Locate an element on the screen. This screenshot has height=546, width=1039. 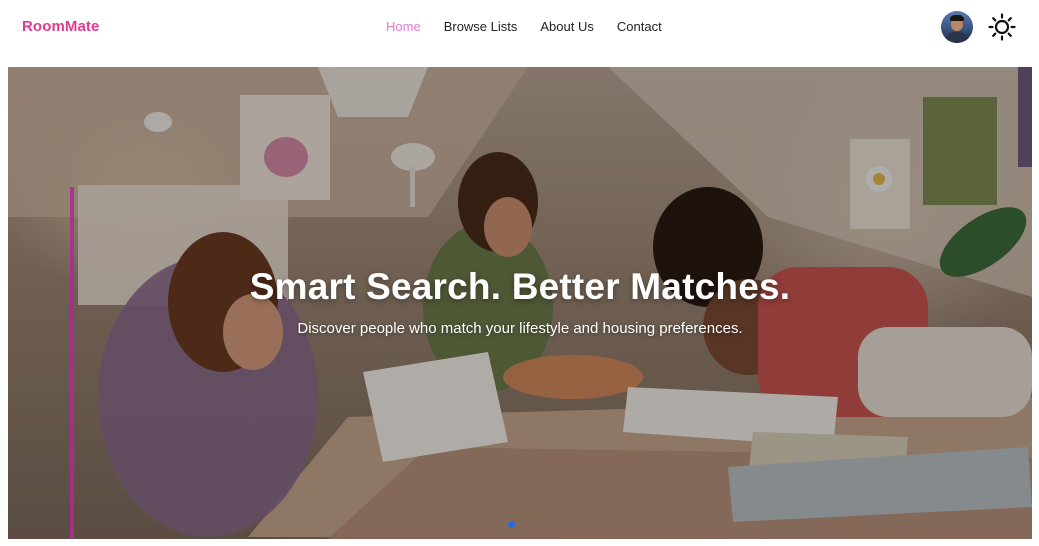
avatar-hair is located at coordinates (957, 18).